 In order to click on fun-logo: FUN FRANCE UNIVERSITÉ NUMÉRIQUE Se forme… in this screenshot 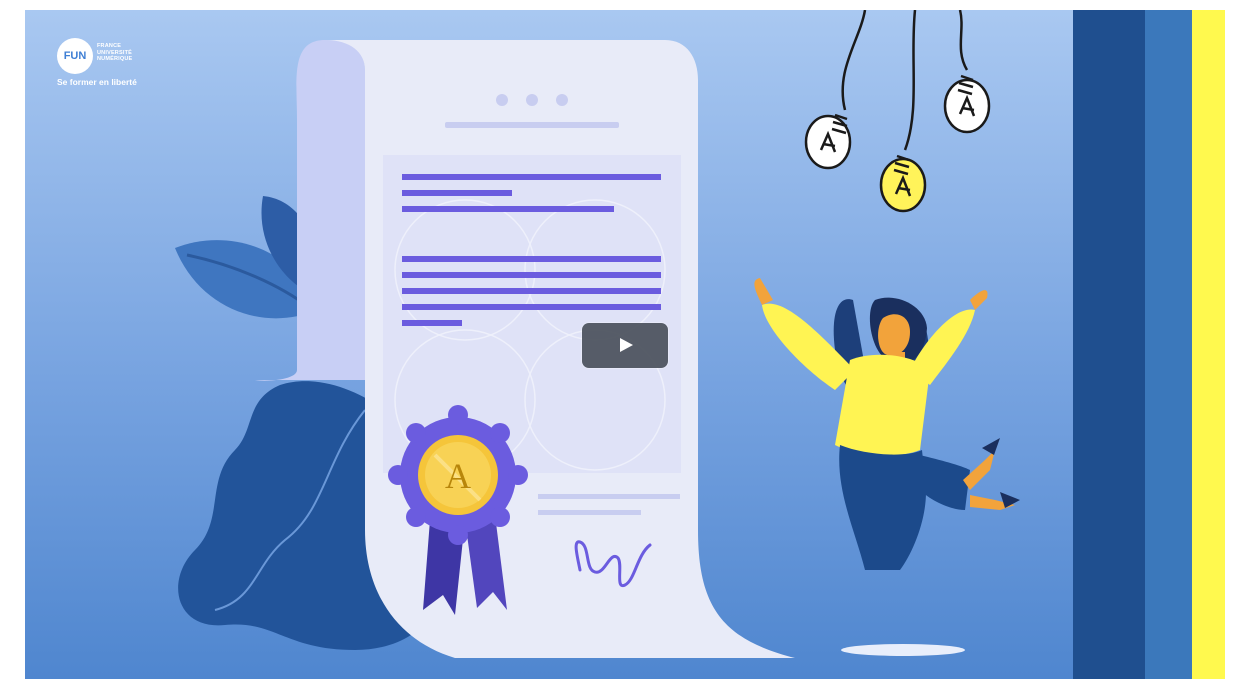, I will do `click(117, 66)`.